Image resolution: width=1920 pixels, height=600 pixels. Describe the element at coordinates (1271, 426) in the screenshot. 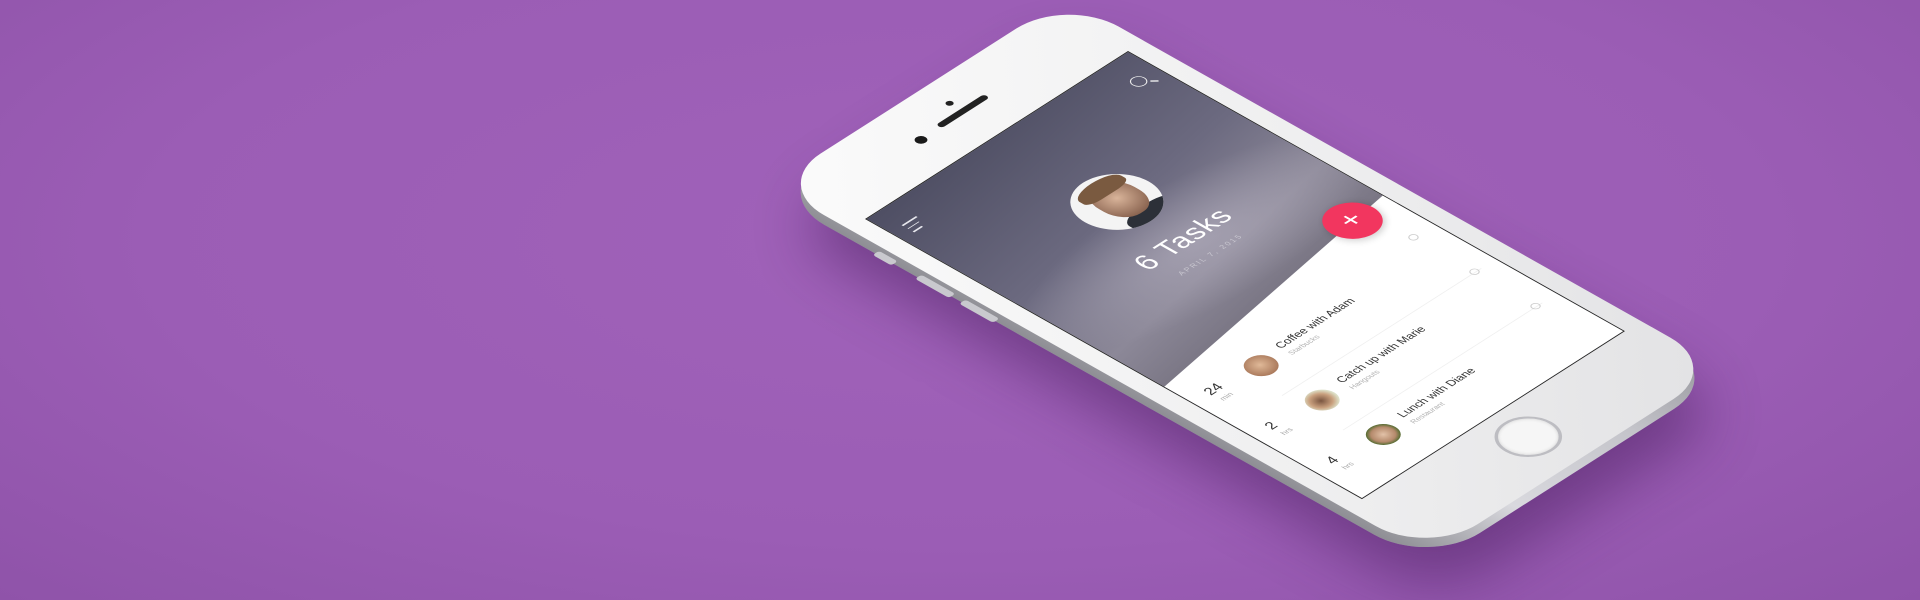

I see `duration-value: 2` at that location.